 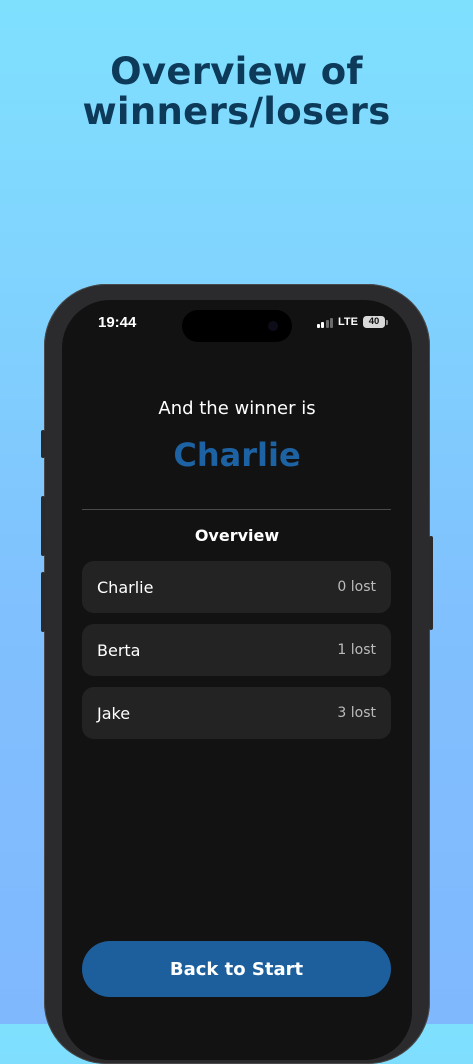 I want to click on back-to-start-button: Back to Start, so click(x=236, y=969).